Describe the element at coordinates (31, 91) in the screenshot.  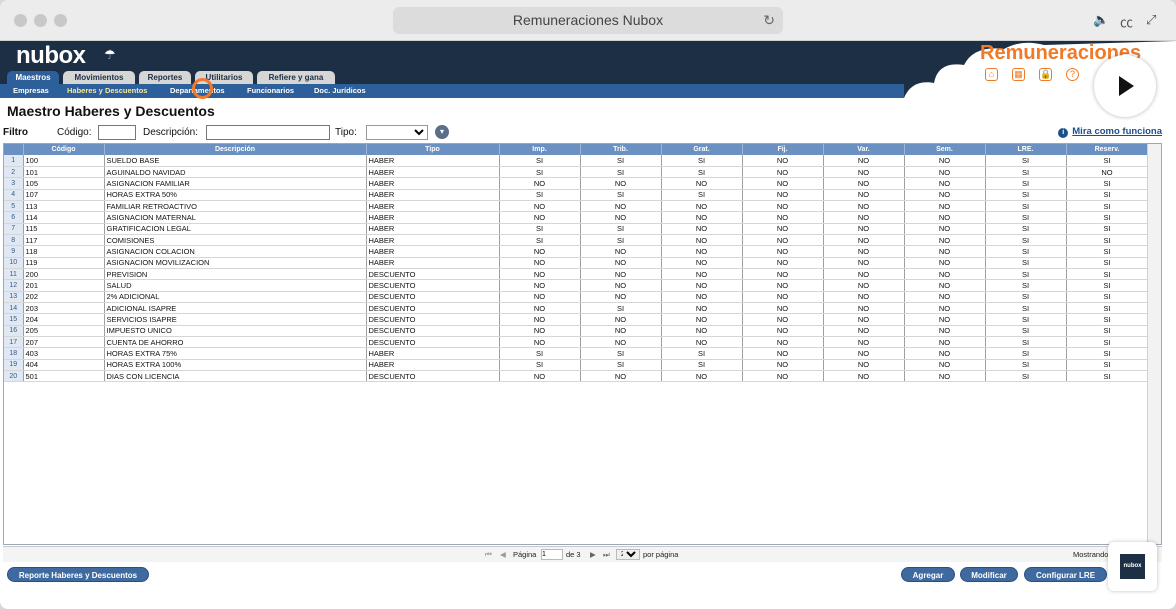
I see `subnav-empresas: Empresas` at that location.